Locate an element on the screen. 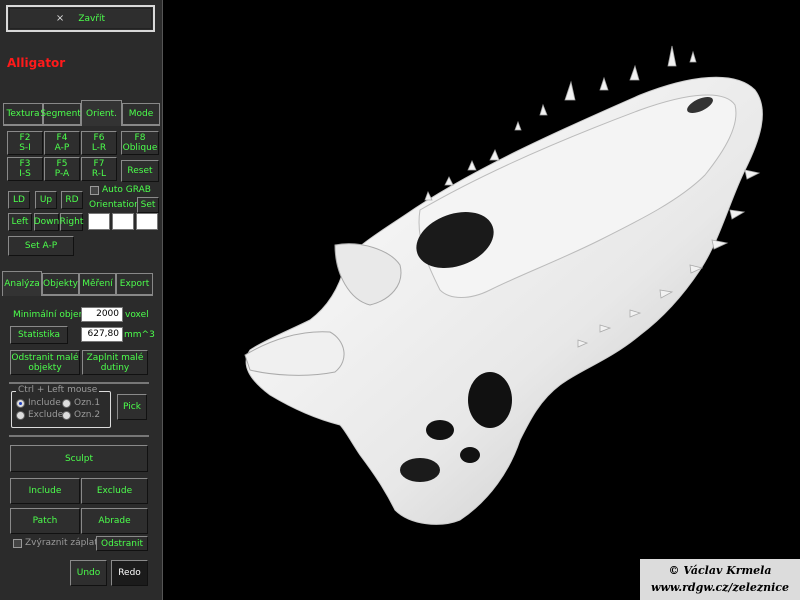  ozn2-radio is located at coordinates (66, 415).